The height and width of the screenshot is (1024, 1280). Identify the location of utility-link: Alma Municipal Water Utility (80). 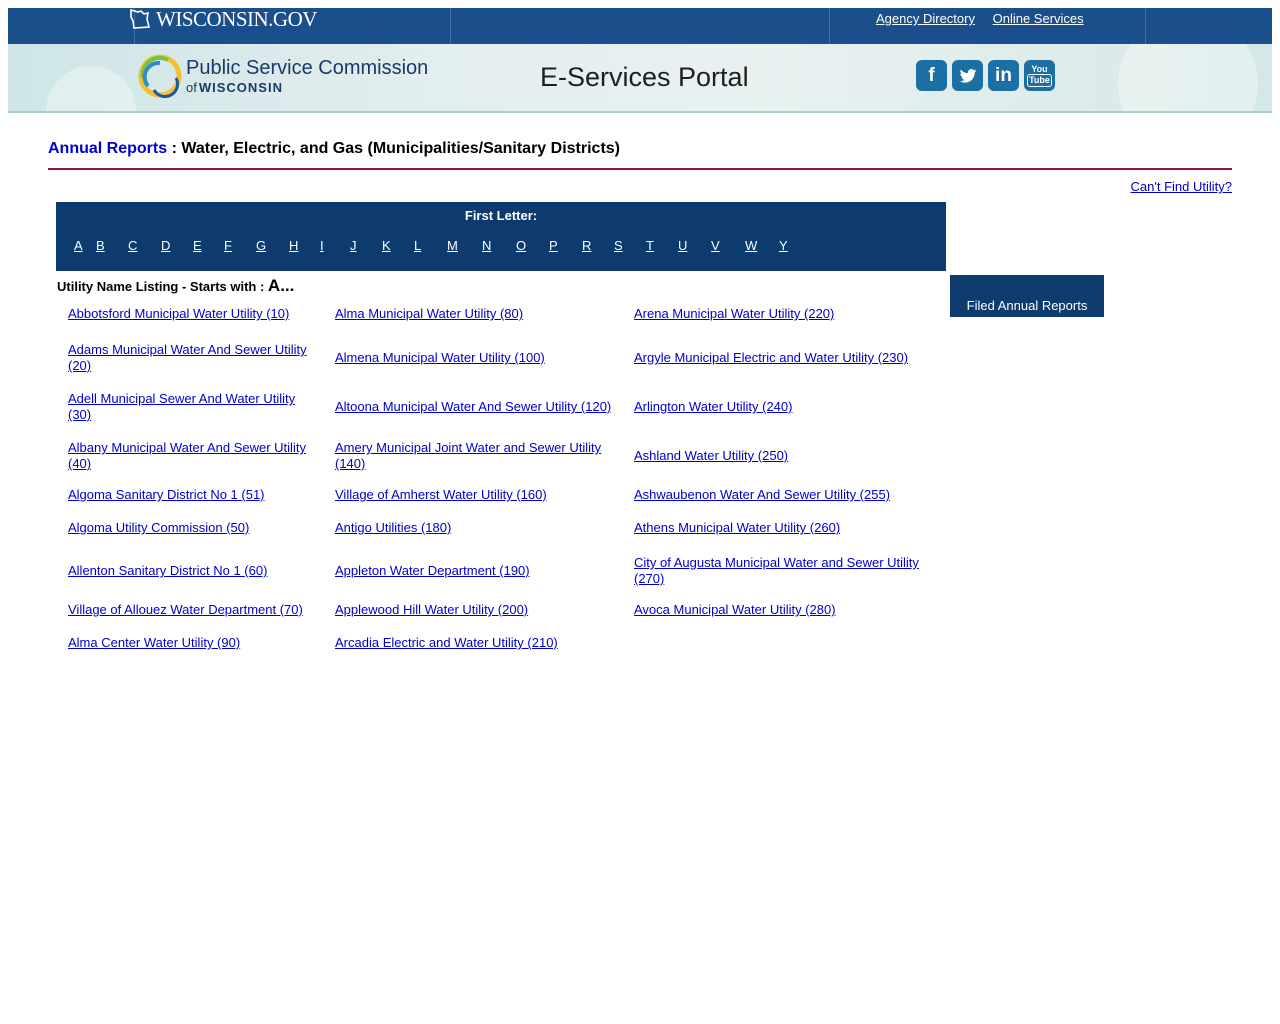
(429, 314).